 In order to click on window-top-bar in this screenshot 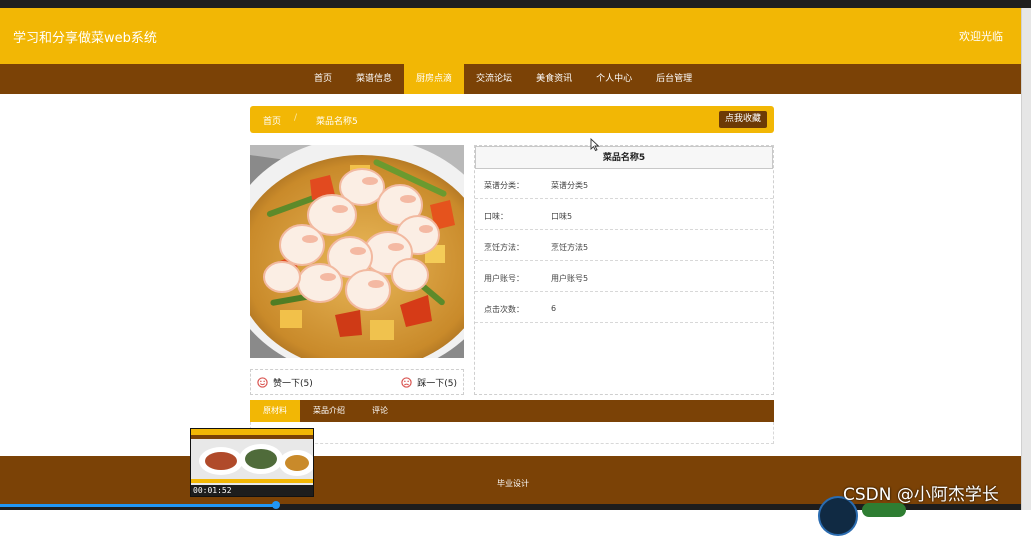, I will do `click(515, 4)`.